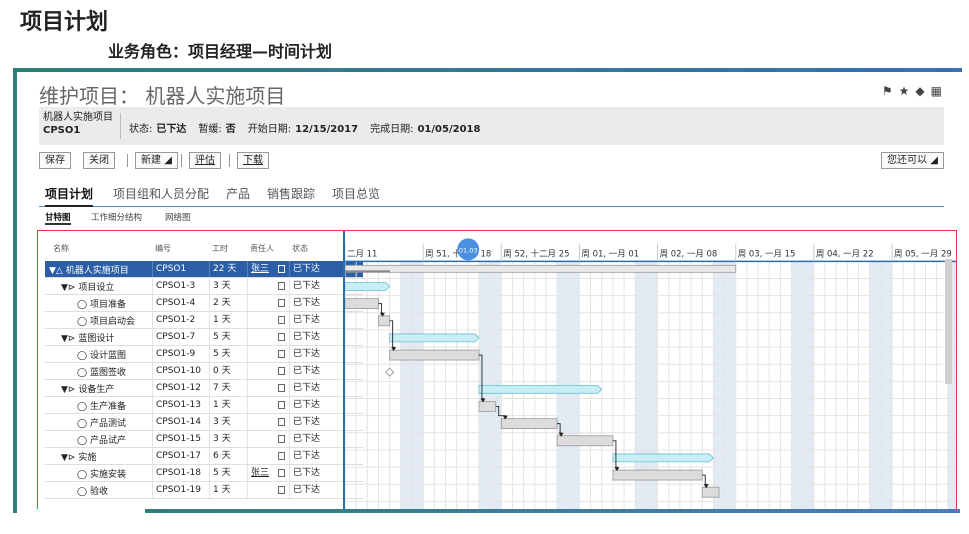 This screenshot has width=969, height=534. Describe the element at coordinates (204, 354) in the screenshot. I see `table-row: ◯ 设计蓝图 CPSO1-9 5 天 已下达` at that location.